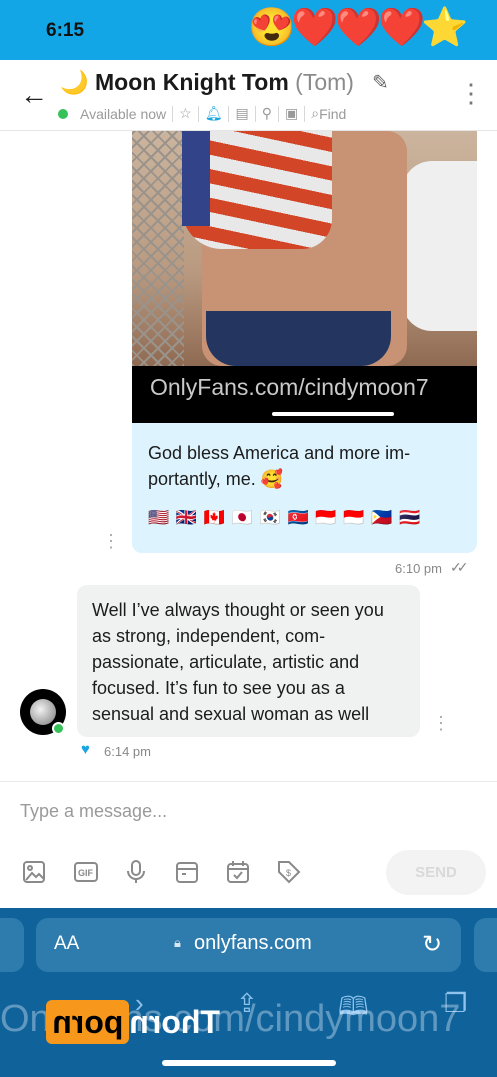  I want to click on find-label: Find, so click(332, 114).